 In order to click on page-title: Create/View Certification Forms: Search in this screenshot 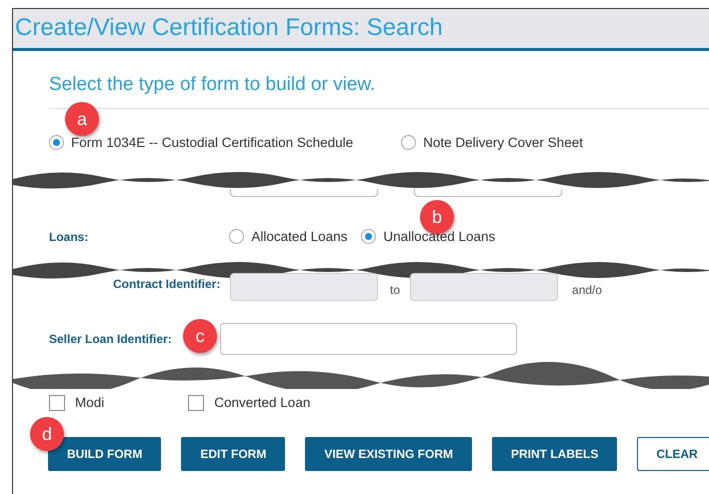, I will do `click(229, 28)`.